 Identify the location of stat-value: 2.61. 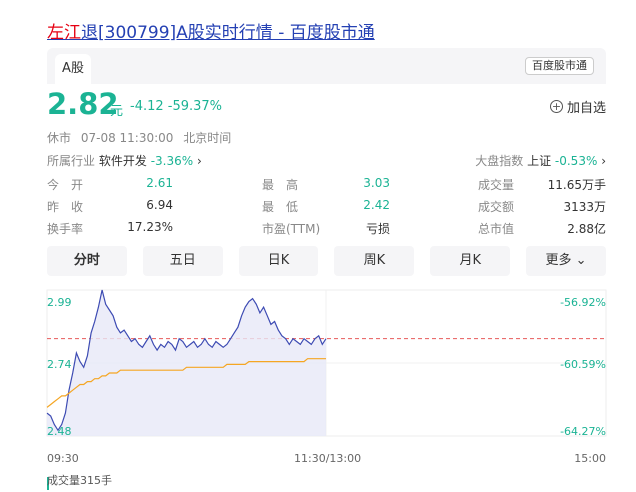
(159, 183).